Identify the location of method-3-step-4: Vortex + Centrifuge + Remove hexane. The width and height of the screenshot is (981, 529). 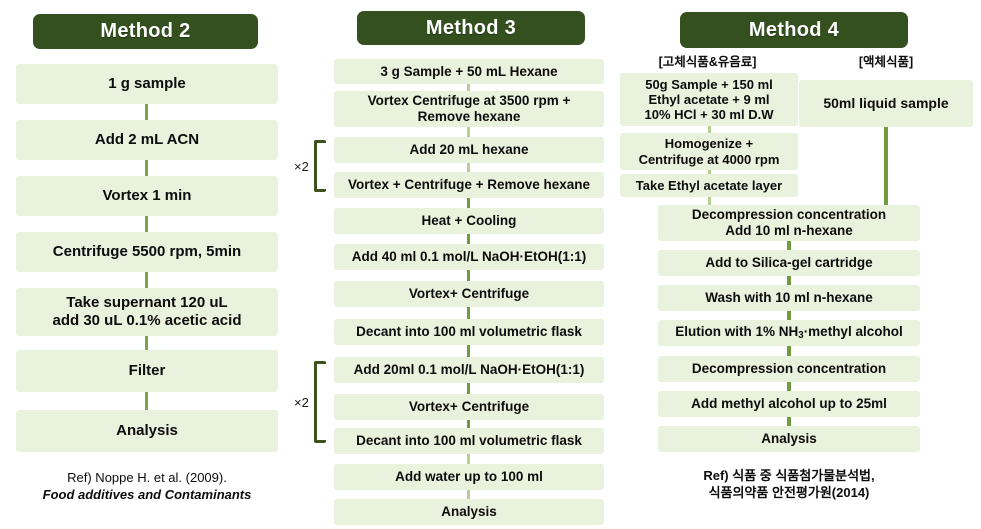
(469, 185).